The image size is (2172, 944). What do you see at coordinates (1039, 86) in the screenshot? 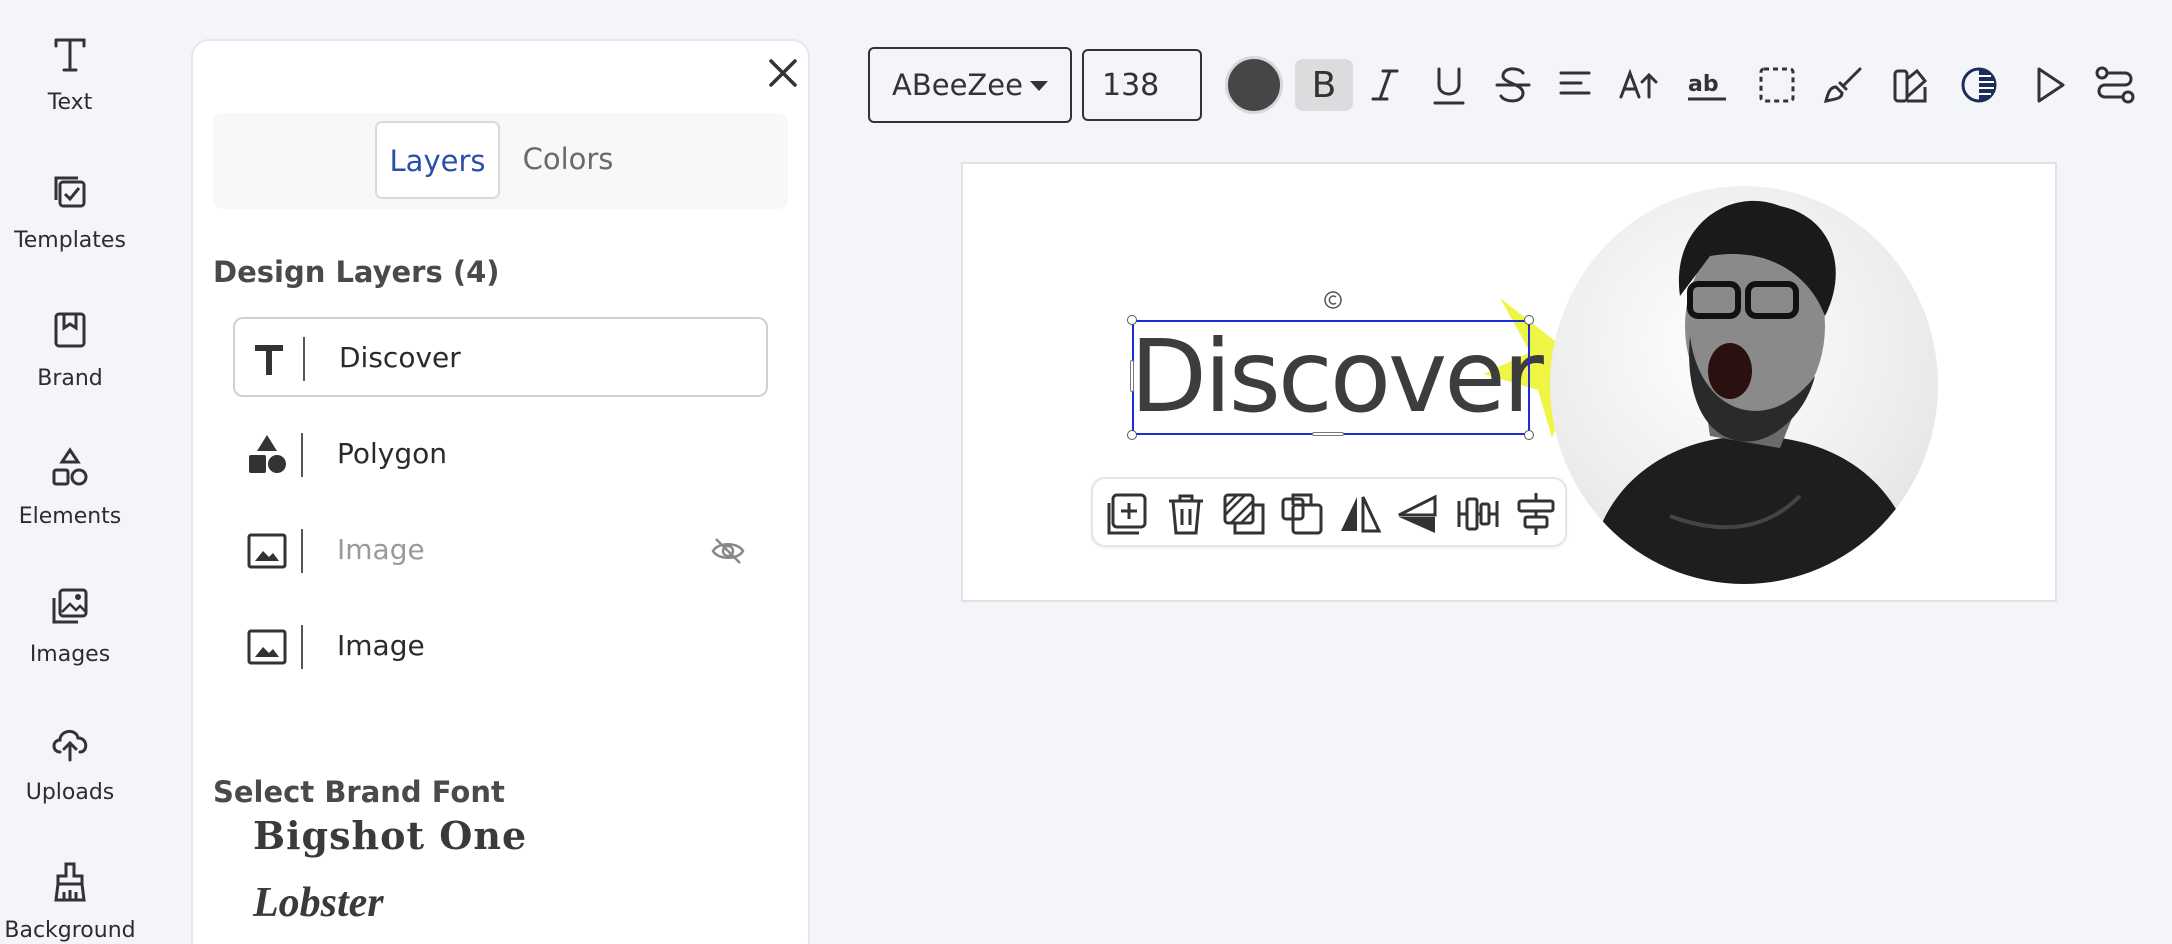
I see `caret-down-icon` at bounding box center [1039, 86].